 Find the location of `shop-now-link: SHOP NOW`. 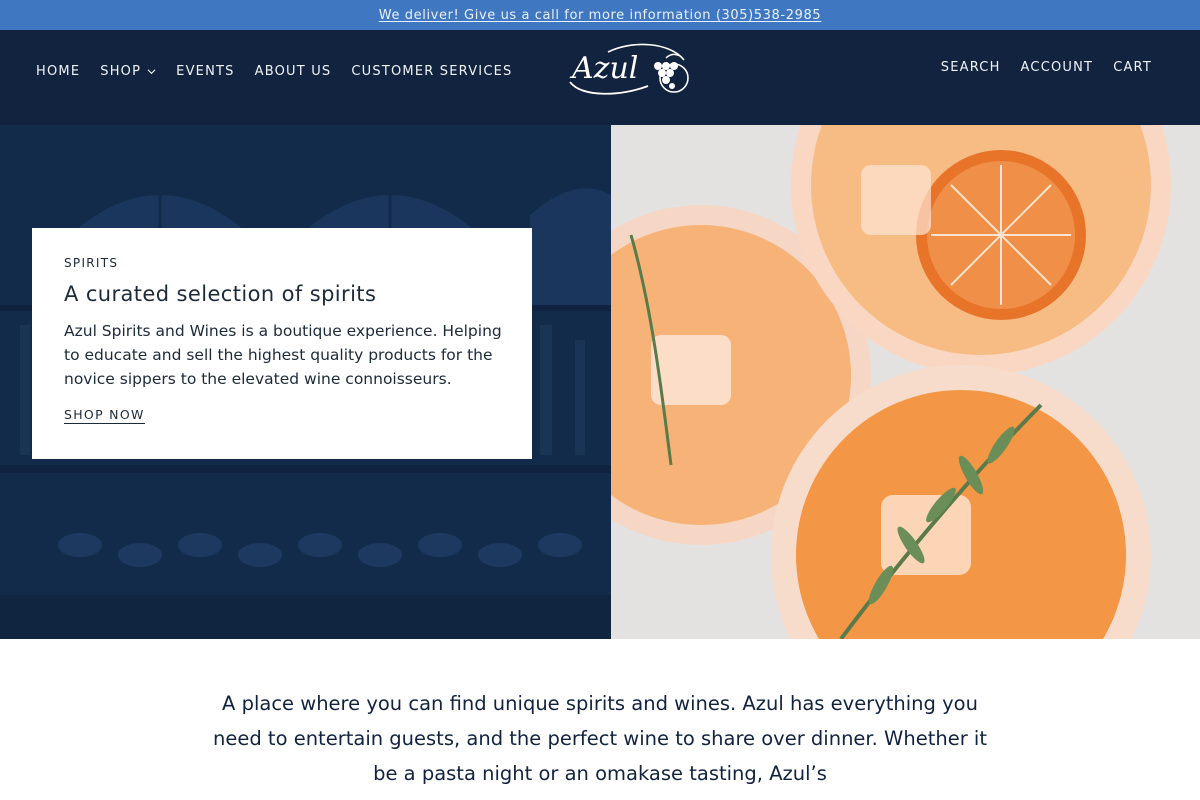

shop-now-link: SHOP NOW is located at coordinates (104, 415).